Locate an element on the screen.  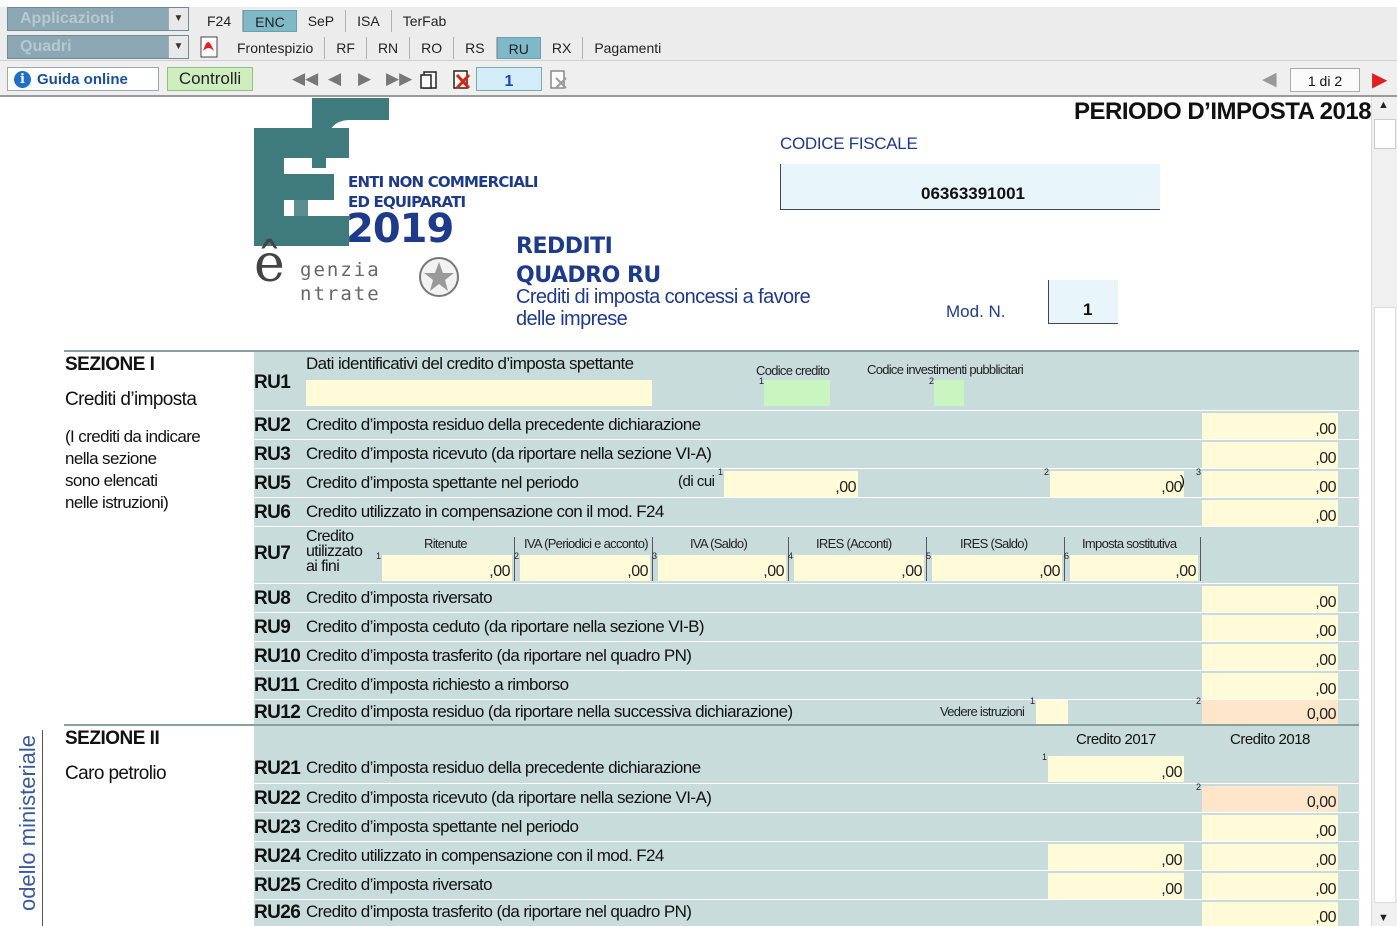
tab-rx: RX is located at coordinates (562, 48).